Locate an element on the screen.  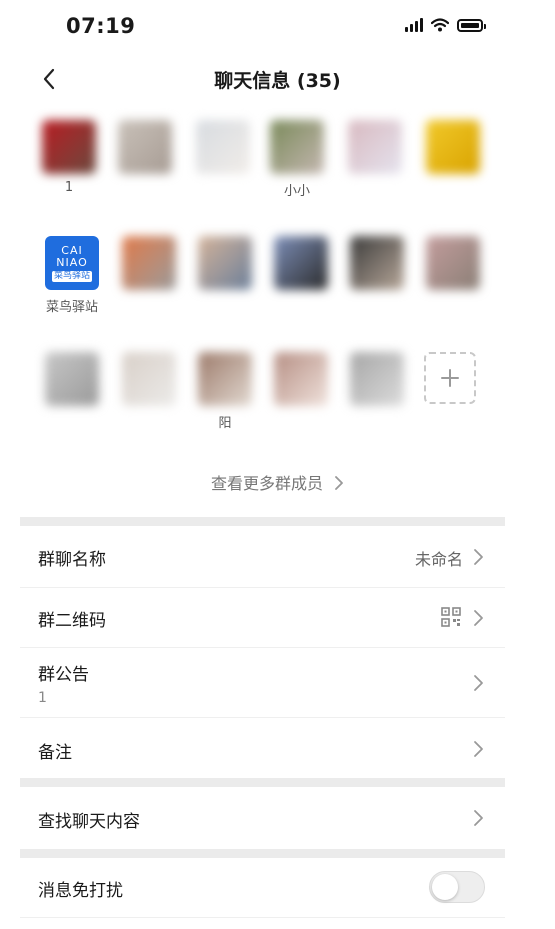
search-history-row: 查找聊天内容 is located at coordinates (262, 818).